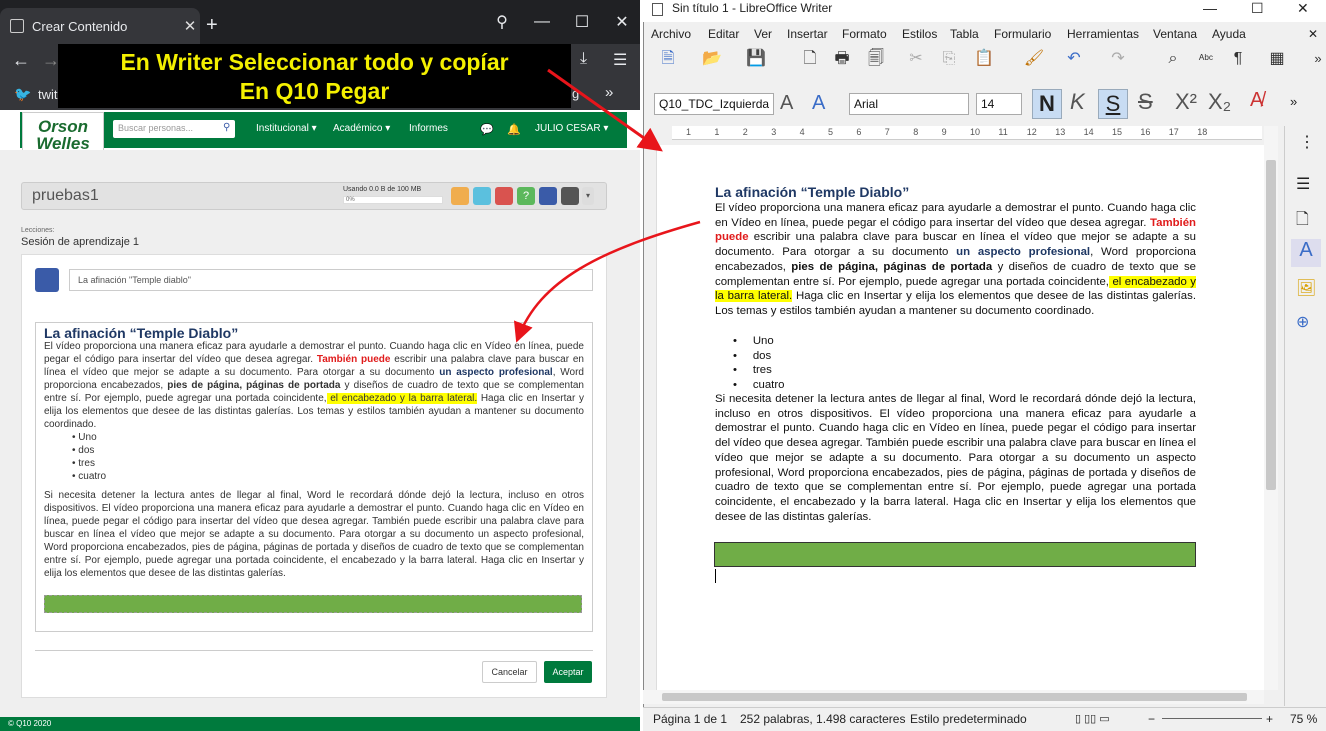 Image resolution: width=1326 pixels, height=731 pixels. What do you see at coordinates (607, 205) in the screenshot?
I see `annotation-arrows` at bounding box center [607, 205].